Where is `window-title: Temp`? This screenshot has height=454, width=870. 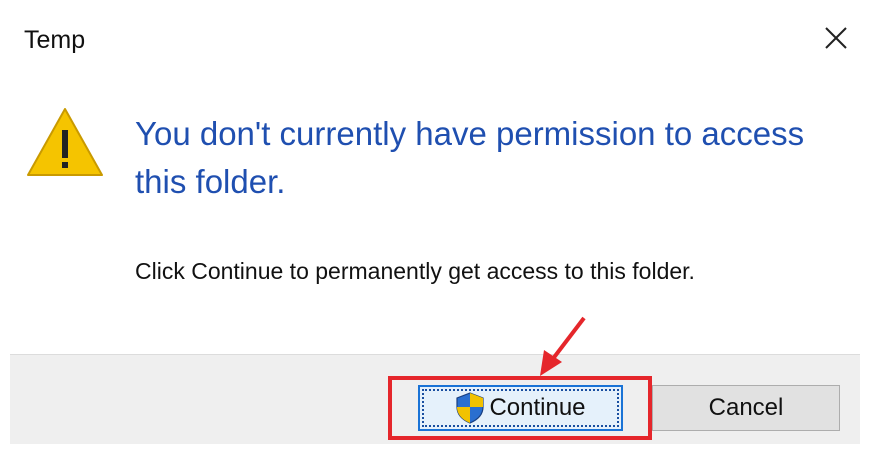 window-title: Temp is located at coordinates (55, 40).